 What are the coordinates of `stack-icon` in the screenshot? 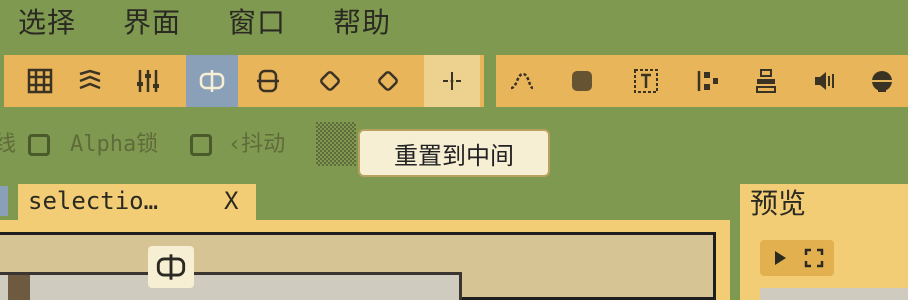 It's located at (766, 81).